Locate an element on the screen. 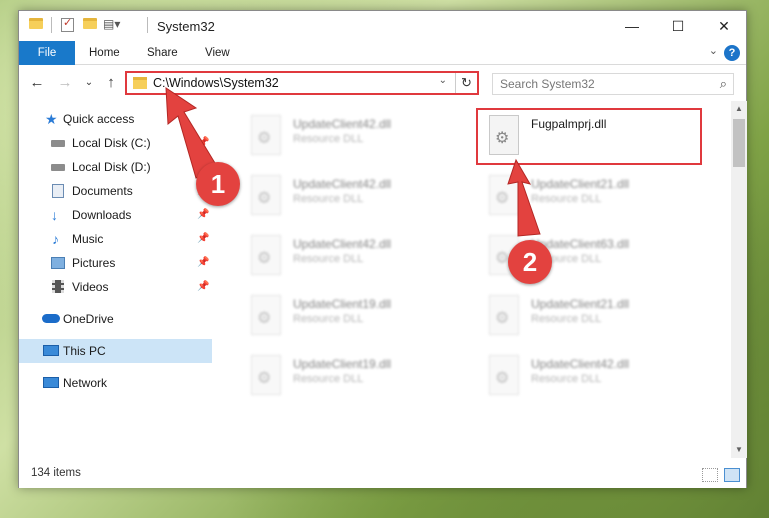 The width and height of the screenshot is (769, 518). folder-icon is located at coordinates (140, 83).